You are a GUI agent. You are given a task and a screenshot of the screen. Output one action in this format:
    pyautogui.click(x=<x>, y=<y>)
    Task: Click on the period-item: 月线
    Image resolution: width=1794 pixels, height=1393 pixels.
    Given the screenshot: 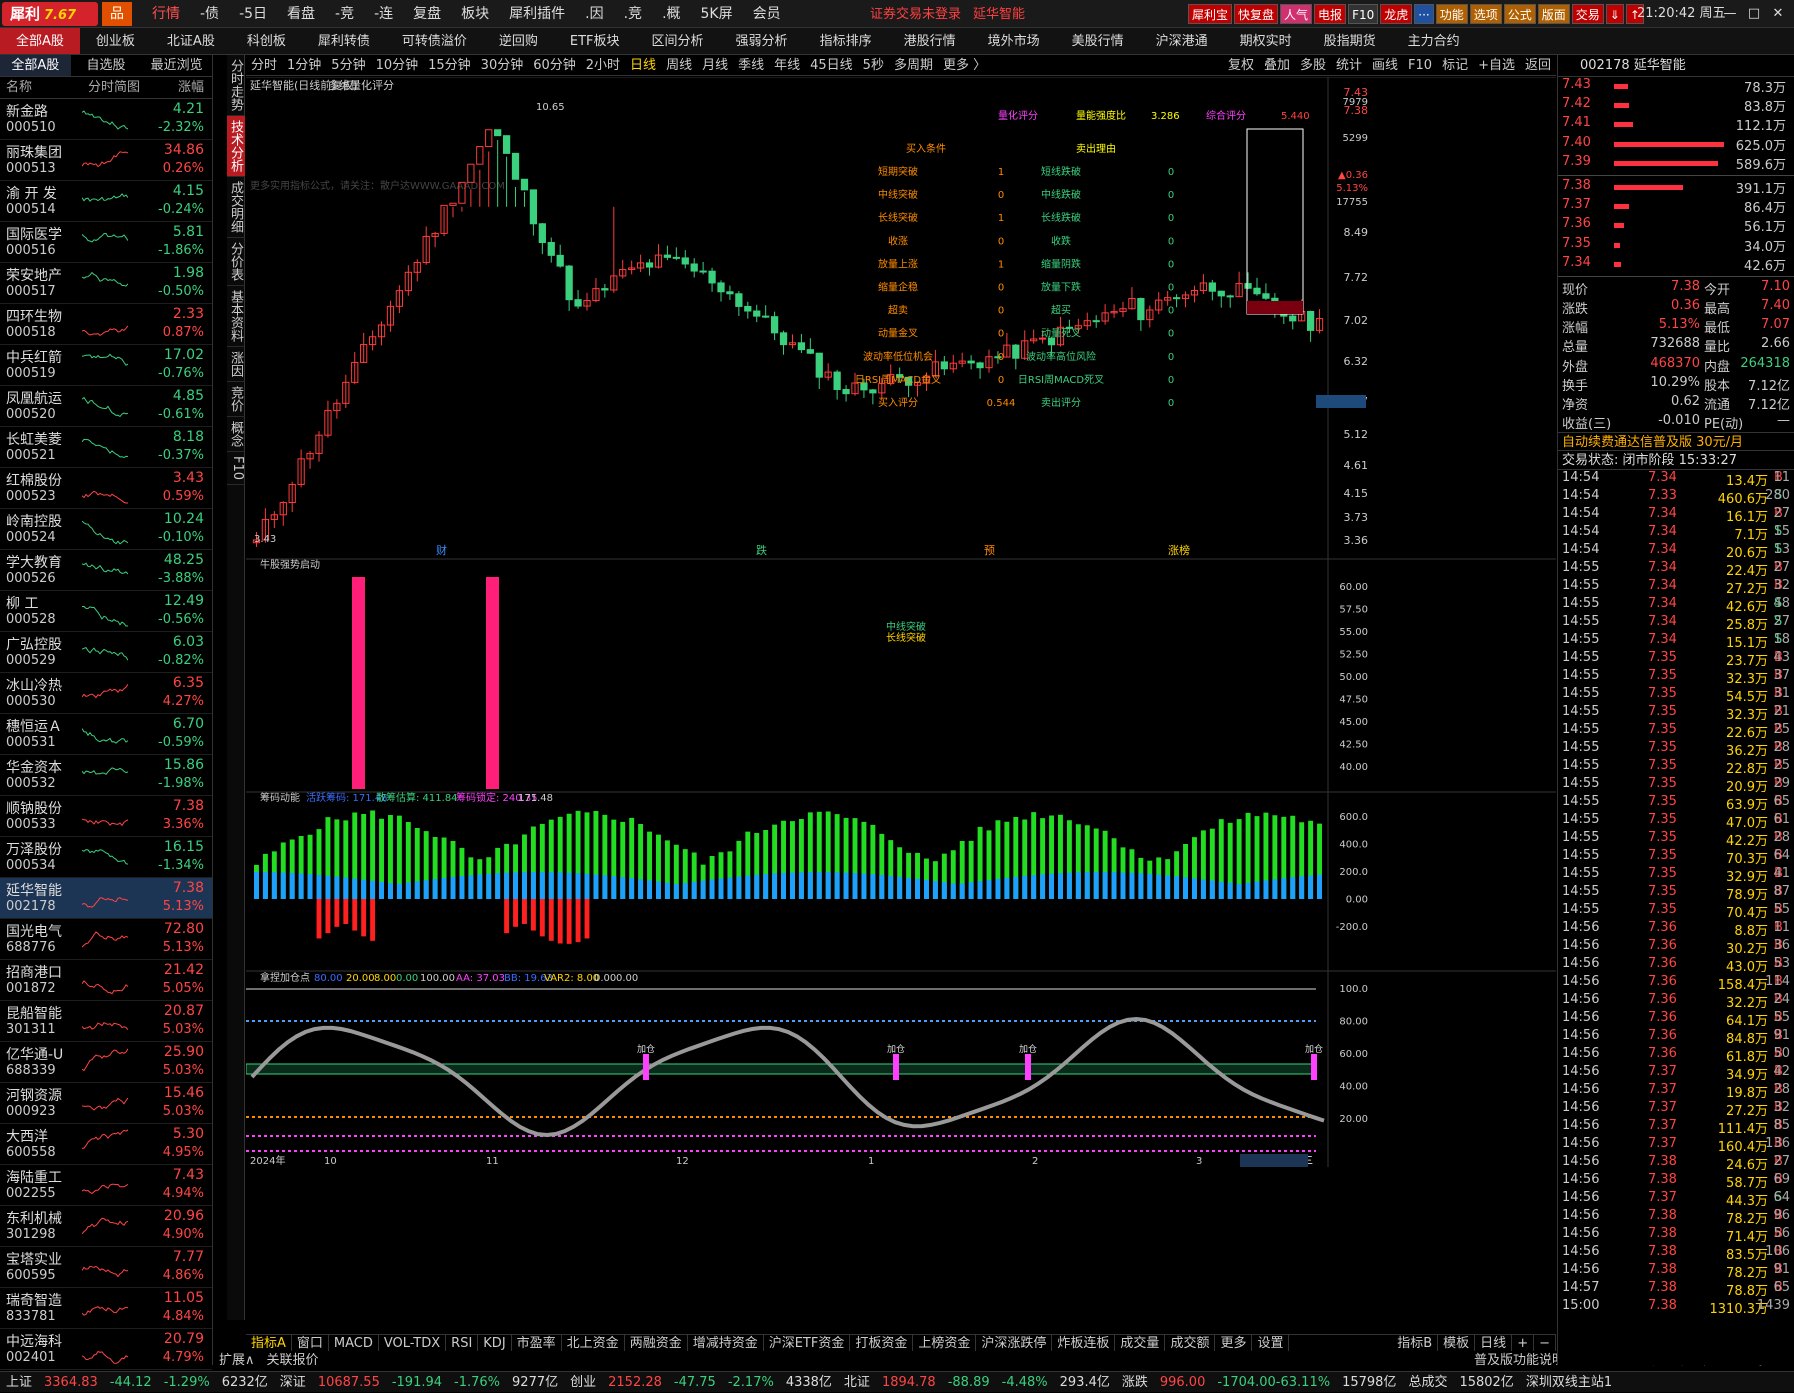 What is the action you would take?
    pyautogui.click(x=715, y=65)
    